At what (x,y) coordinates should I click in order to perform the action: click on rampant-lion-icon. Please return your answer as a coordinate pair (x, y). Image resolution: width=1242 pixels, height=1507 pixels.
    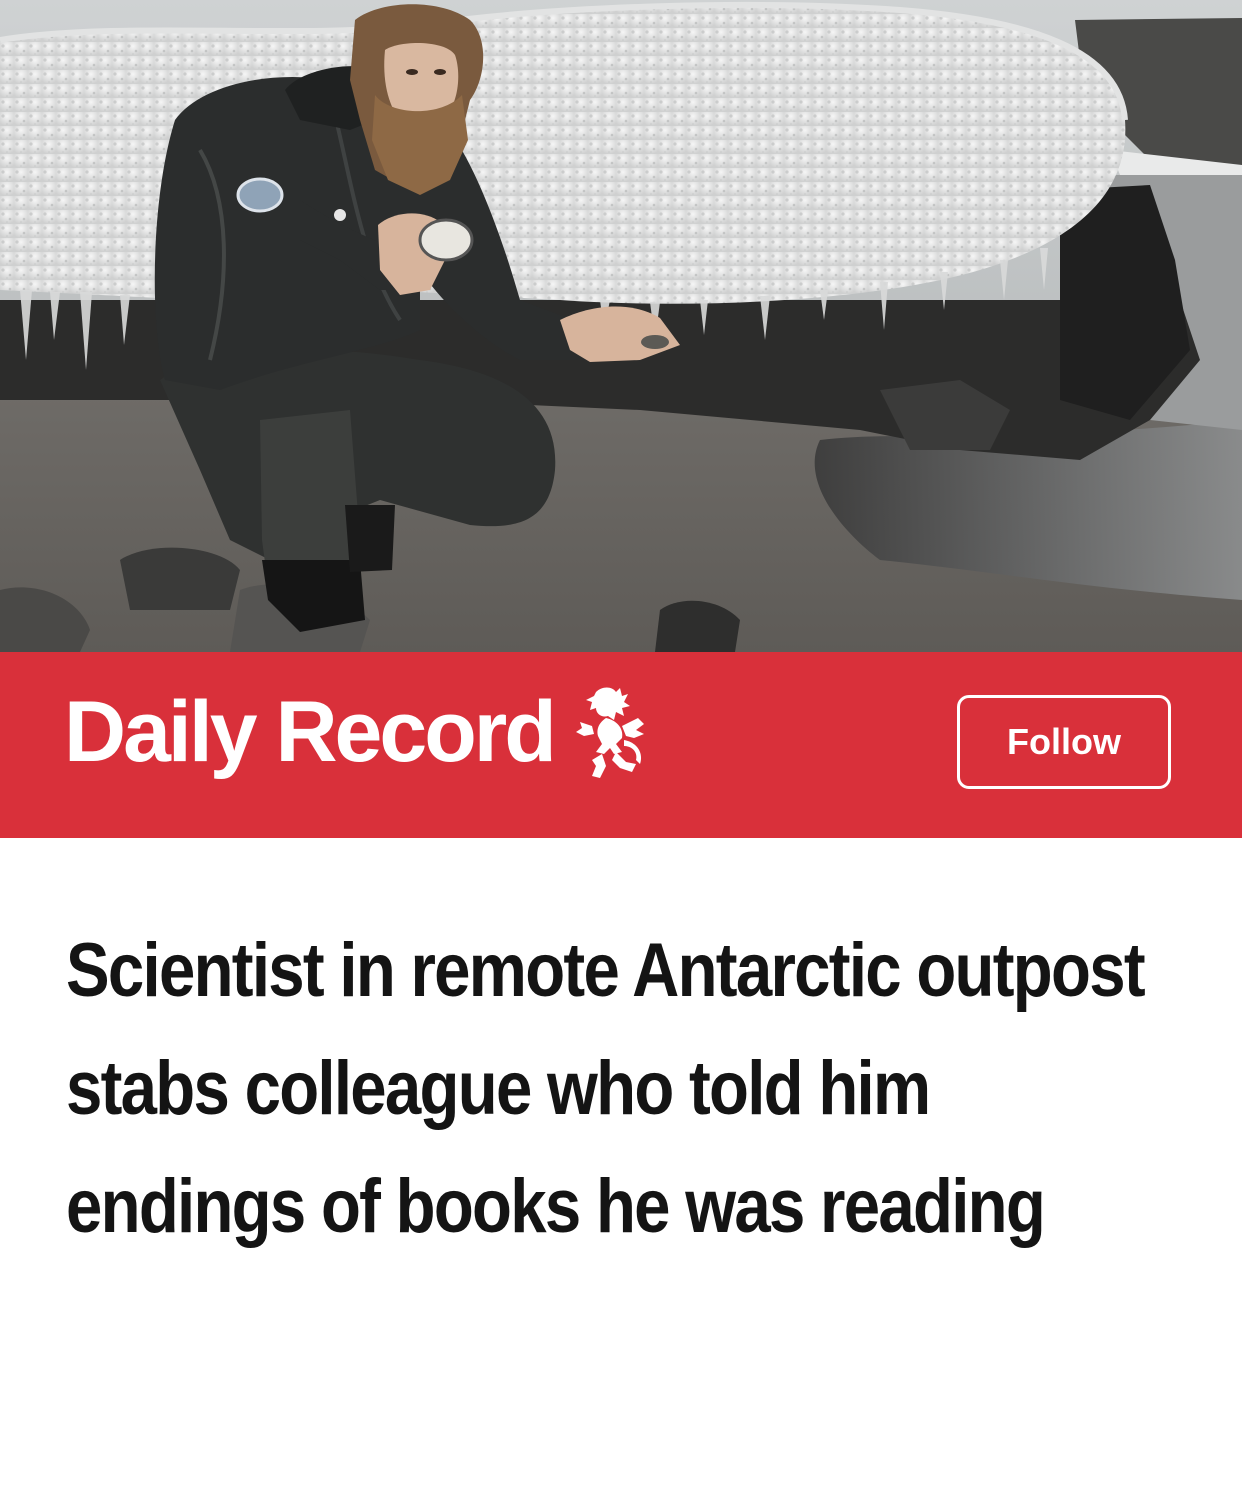
    Looking at the image, I should click on (609, 732).